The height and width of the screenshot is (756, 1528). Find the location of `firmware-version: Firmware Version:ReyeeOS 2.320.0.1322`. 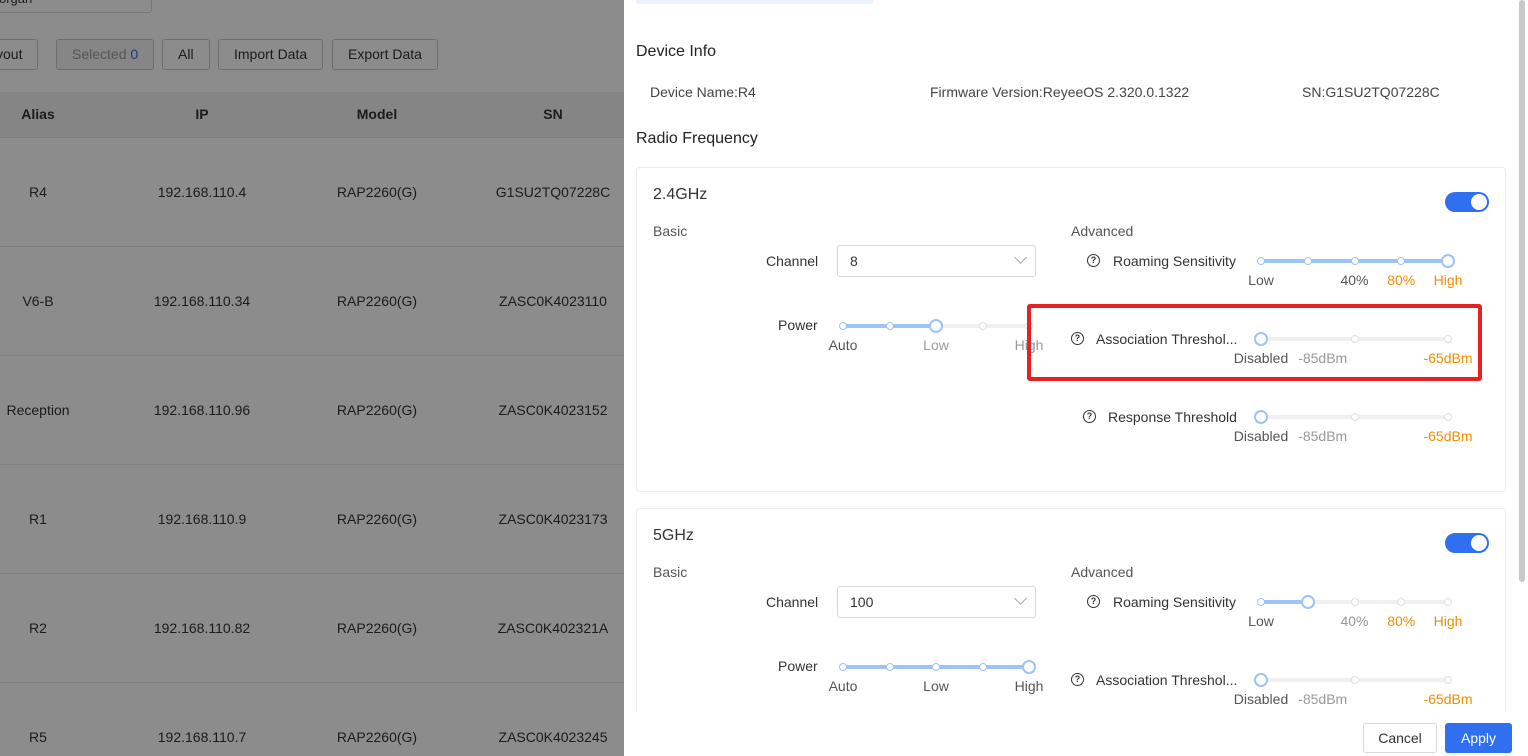

firmware-version: Firmware Version:ReyeeOS 2.320.0.1322 is located at coordinates (1060, 92).